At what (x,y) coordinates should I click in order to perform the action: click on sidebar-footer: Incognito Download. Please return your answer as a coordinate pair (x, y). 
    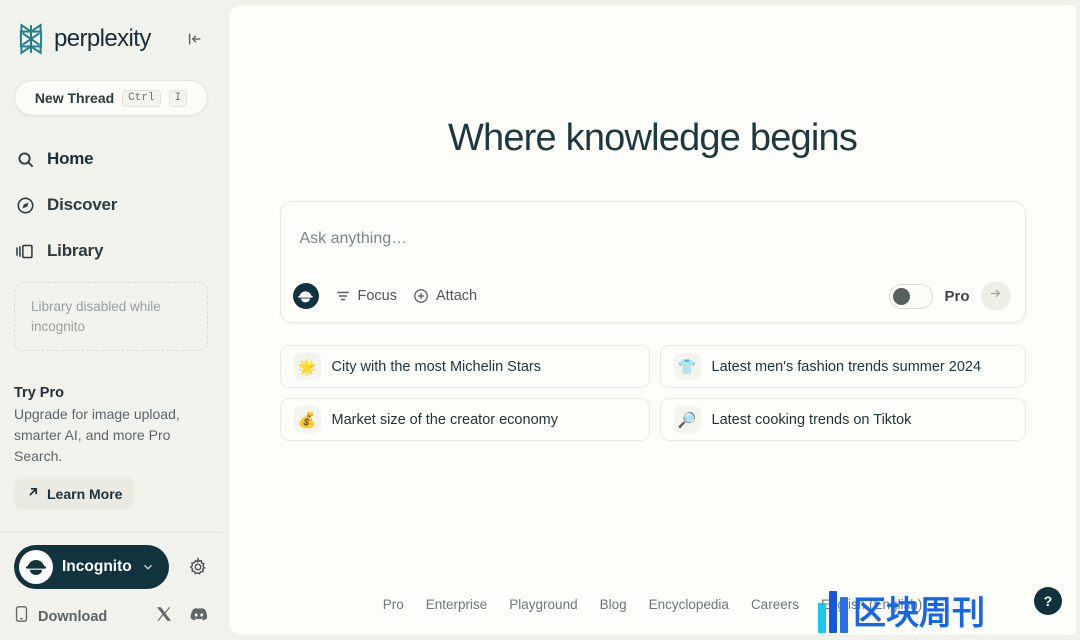
    Looking at the image, I should click on (111, 586).